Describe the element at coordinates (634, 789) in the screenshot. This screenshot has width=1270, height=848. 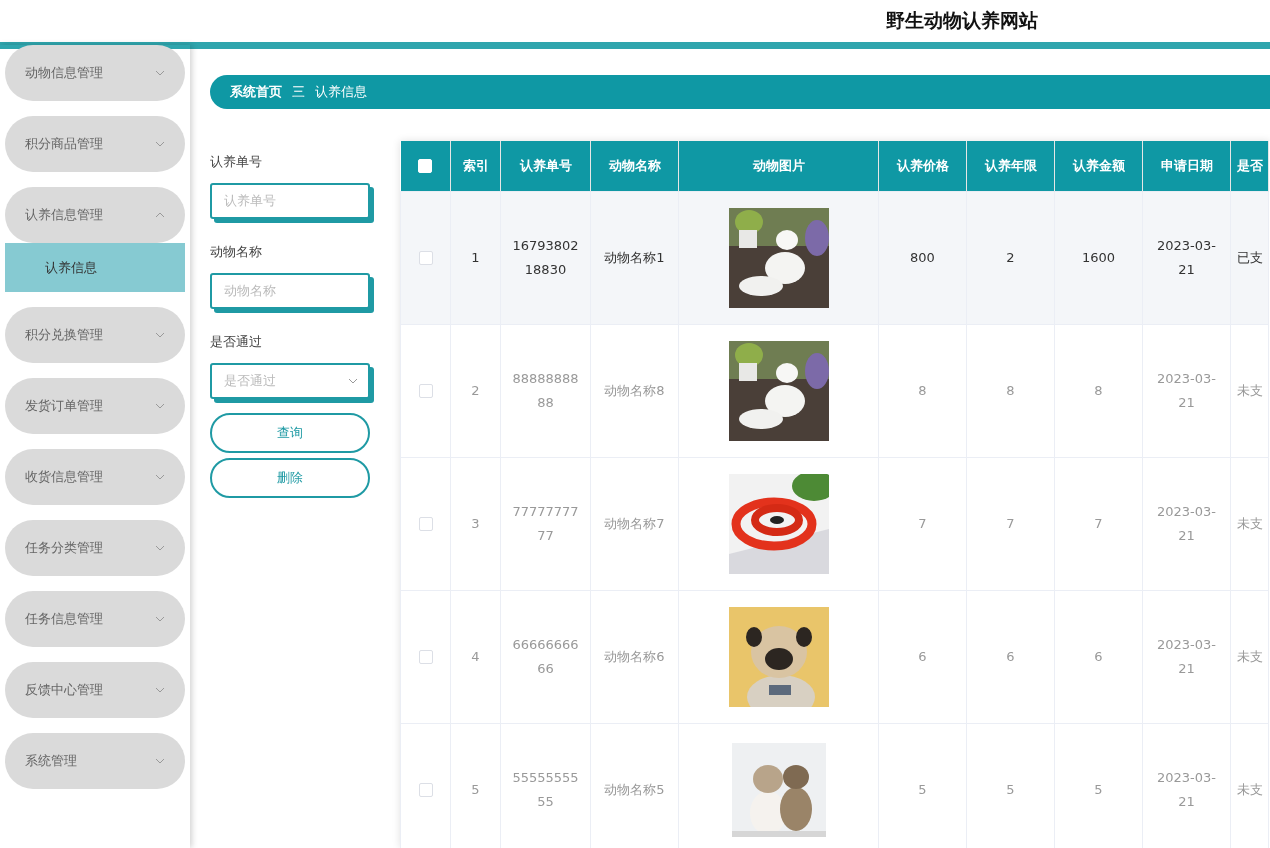
I see `table-cell-text: 动物名称5` at that location.